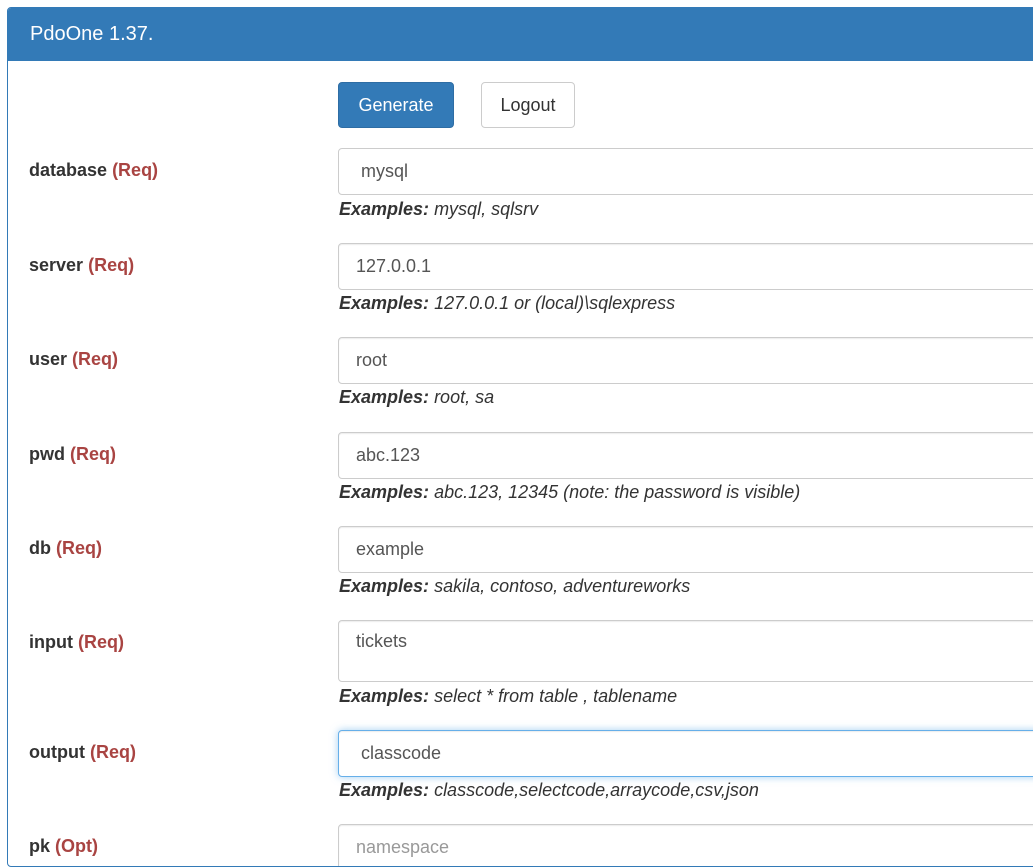  Describe the element at coordinates (685, 549) in the screenshot. I see `db-input: example` at that location.